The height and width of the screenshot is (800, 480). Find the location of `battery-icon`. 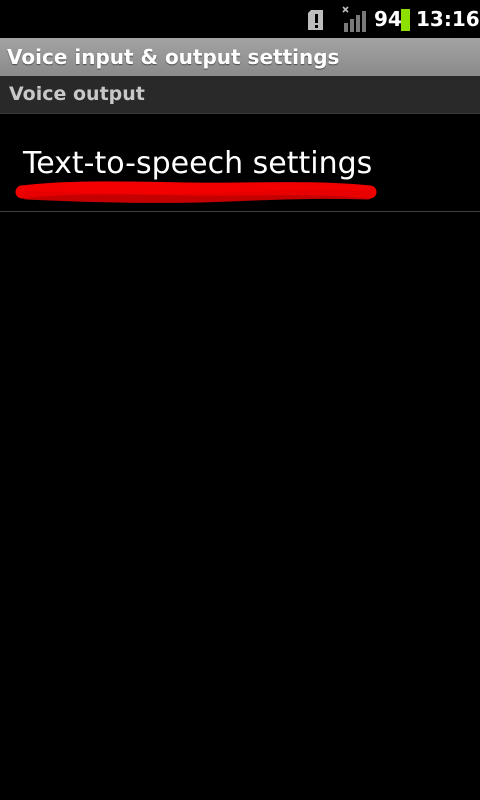

battery-icon is located at coordinates (405, 20).